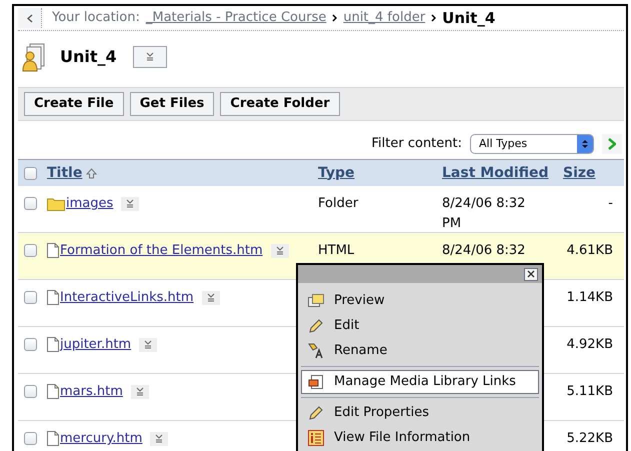  Describe the element at coordinates (280, 104) in the screenshot. I see `toolbar-button: Create Folder` at that location.